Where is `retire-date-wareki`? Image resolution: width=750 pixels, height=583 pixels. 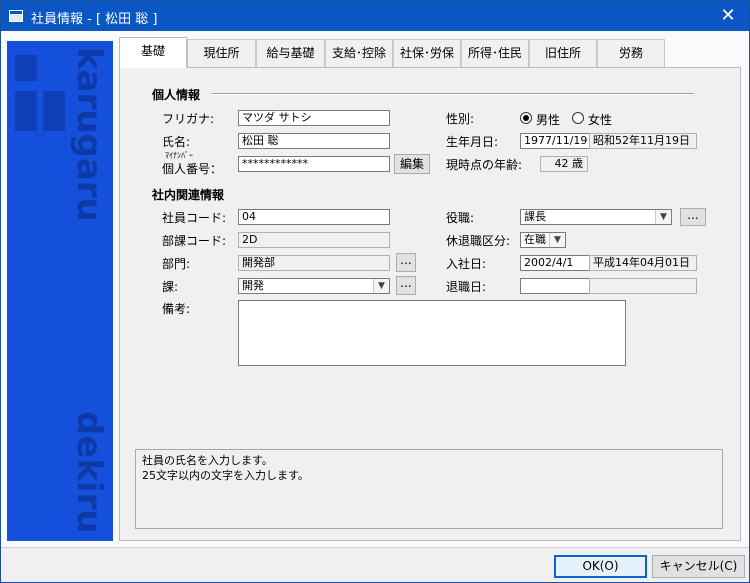 retire-date-wareki is located at coordinates (643, 286).